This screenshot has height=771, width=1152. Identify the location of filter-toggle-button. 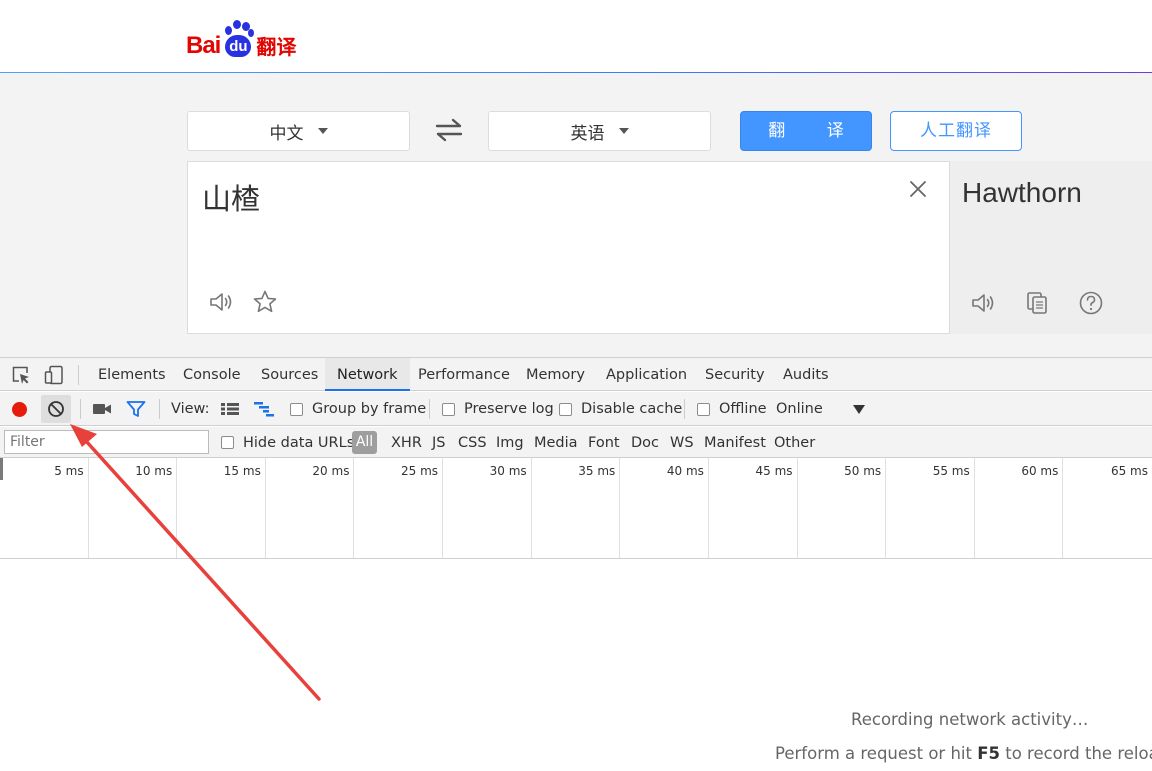
(136, 409).